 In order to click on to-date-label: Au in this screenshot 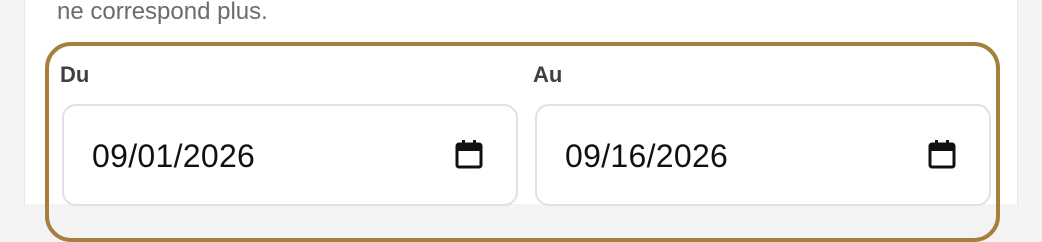, I will do `click(548, 74)`.